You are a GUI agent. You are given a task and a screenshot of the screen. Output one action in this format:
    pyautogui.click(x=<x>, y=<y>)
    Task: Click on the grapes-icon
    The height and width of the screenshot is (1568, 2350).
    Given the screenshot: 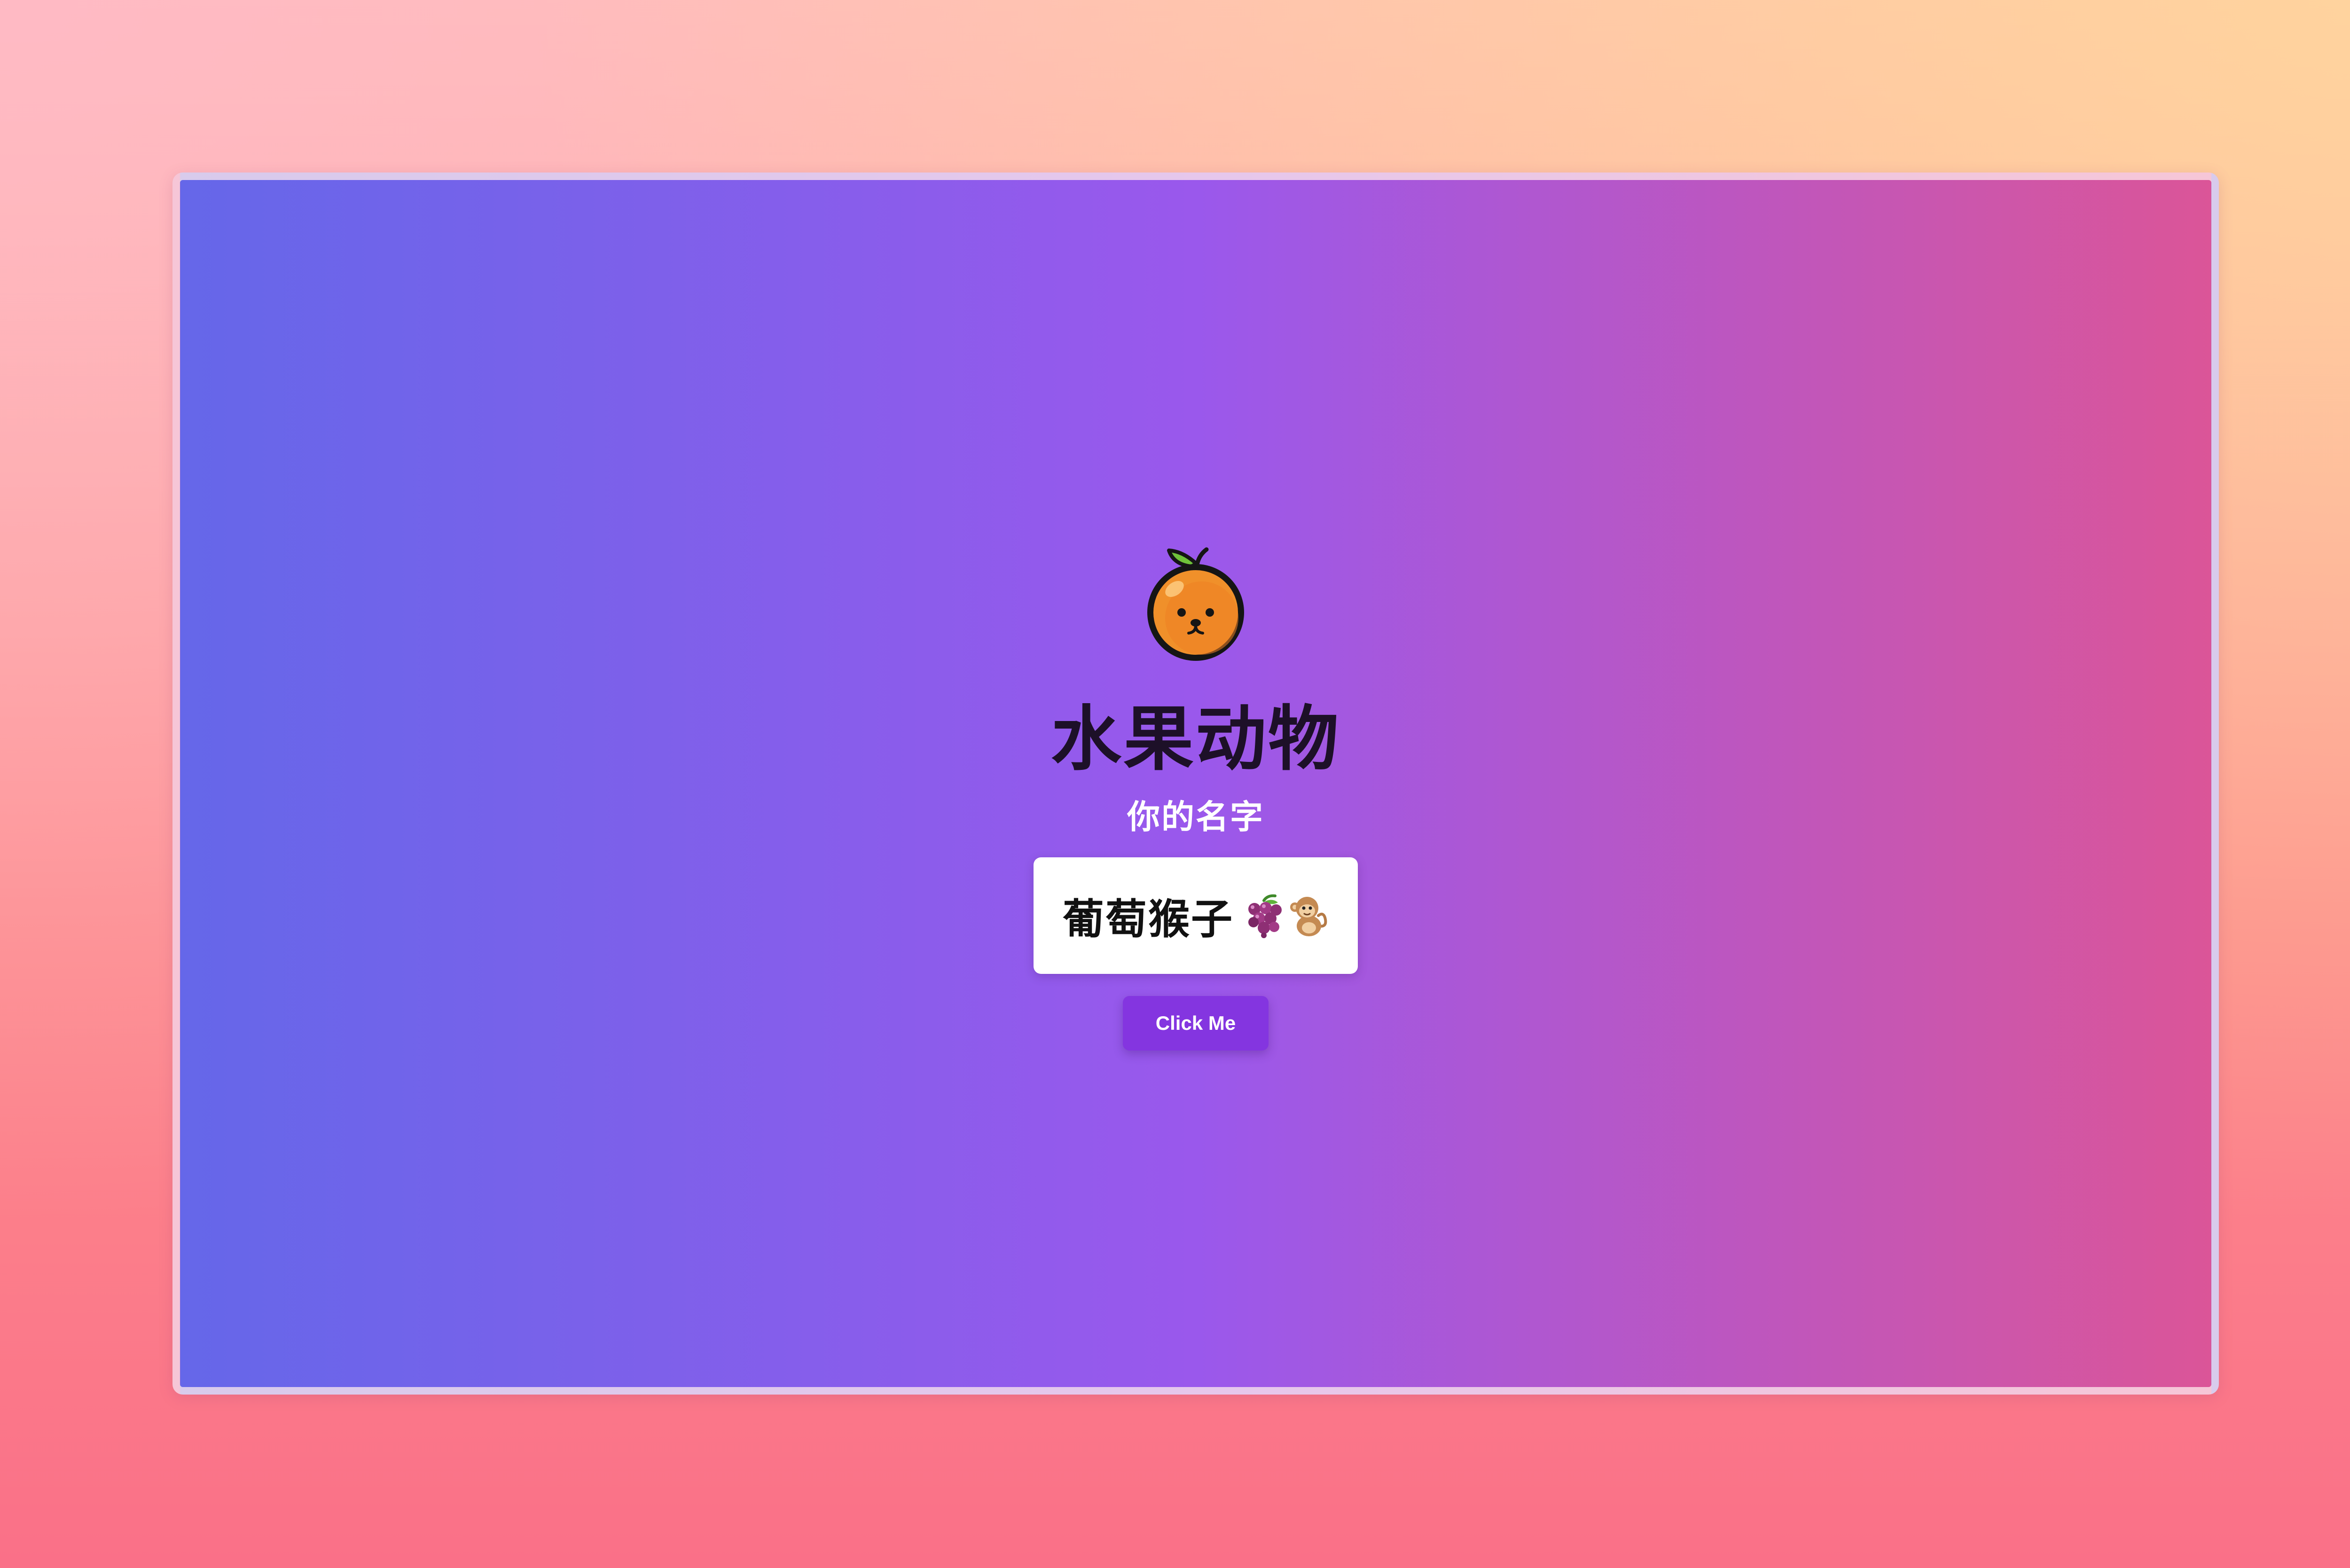 What is the action you would take?
    pyautogui.click(x=1265, y=916)
    